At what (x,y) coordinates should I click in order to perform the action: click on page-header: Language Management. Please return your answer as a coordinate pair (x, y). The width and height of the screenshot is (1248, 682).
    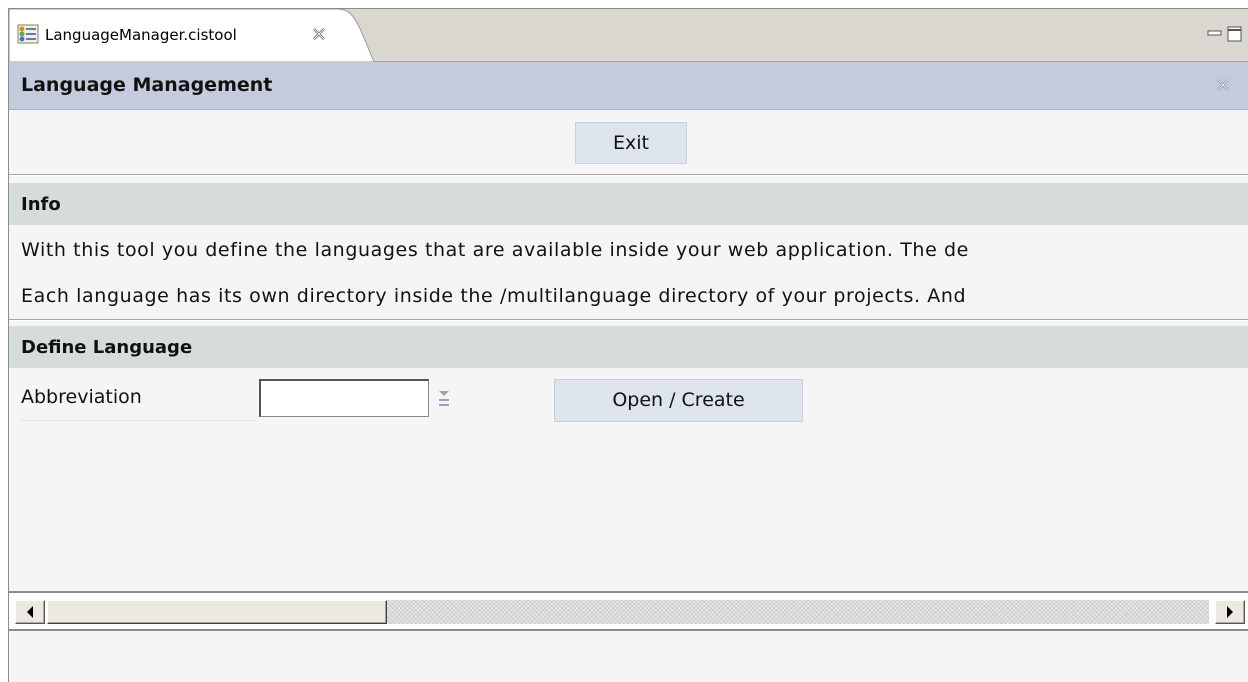
    Looking at the image, I should click on (628, 86).